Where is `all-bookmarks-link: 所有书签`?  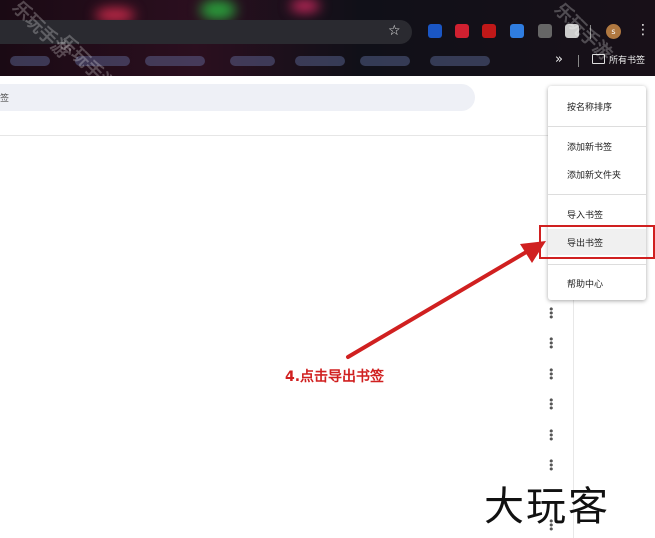
all-bookmarks-link: 所有书签 is located at coordinates (627, 59).